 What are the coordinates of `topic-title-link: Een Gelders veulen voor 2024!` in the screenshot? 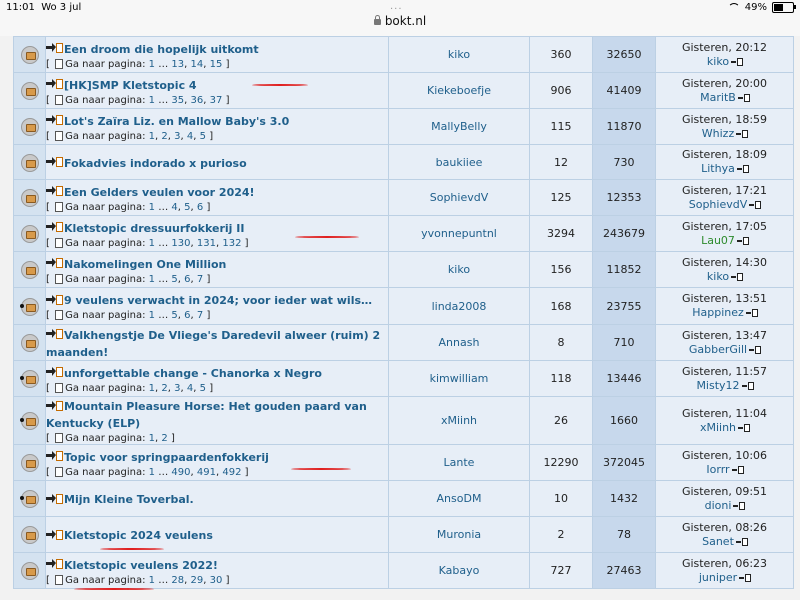 It's located at (159, 192).